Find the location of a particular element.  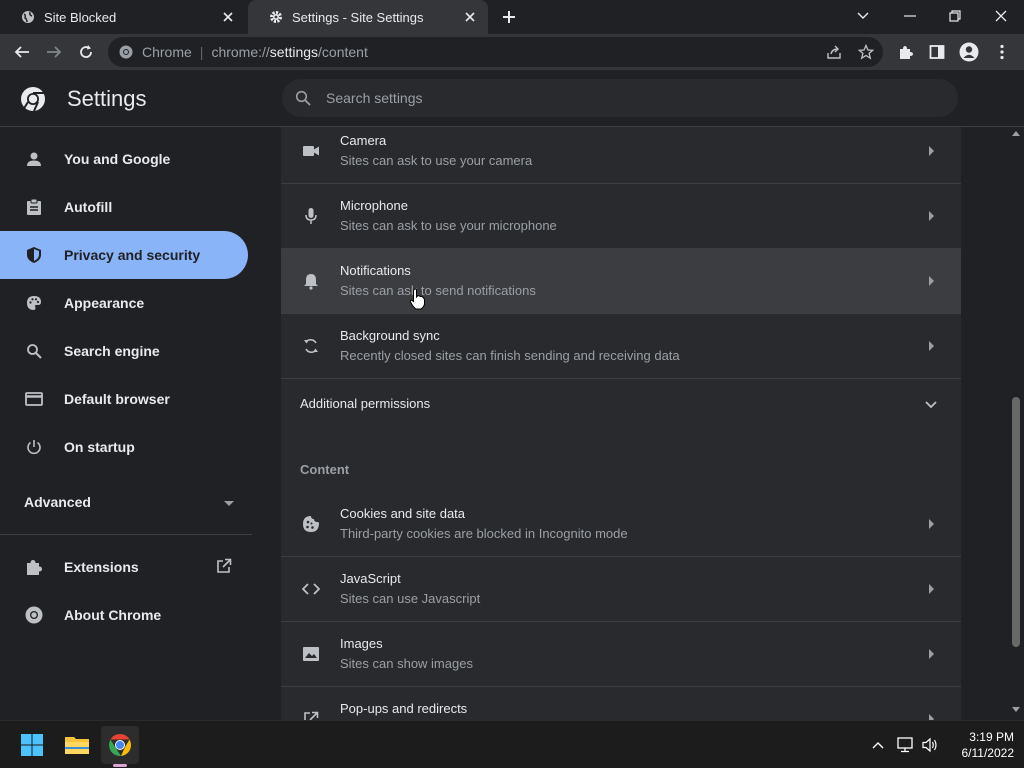

sidebar-item-label: On startup is located at coordinates (99, 447).